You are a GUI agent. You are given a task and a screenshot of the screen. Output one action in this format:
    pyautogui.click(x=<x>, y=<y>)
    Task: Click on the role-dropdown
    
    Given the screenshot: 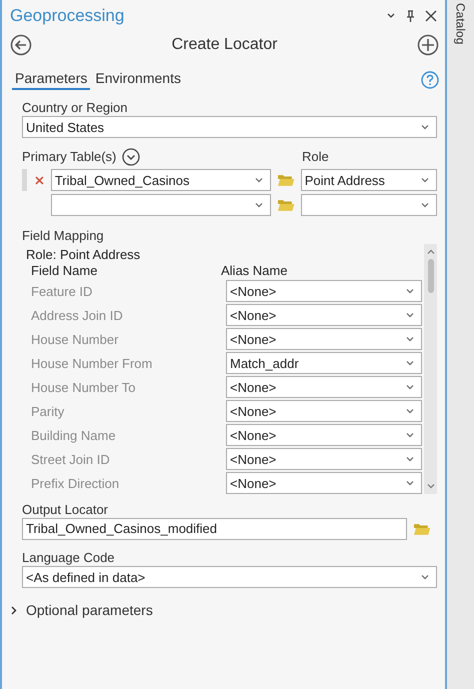 What is the action you would take?
    pyautogui.click(x=368, y=205)
    